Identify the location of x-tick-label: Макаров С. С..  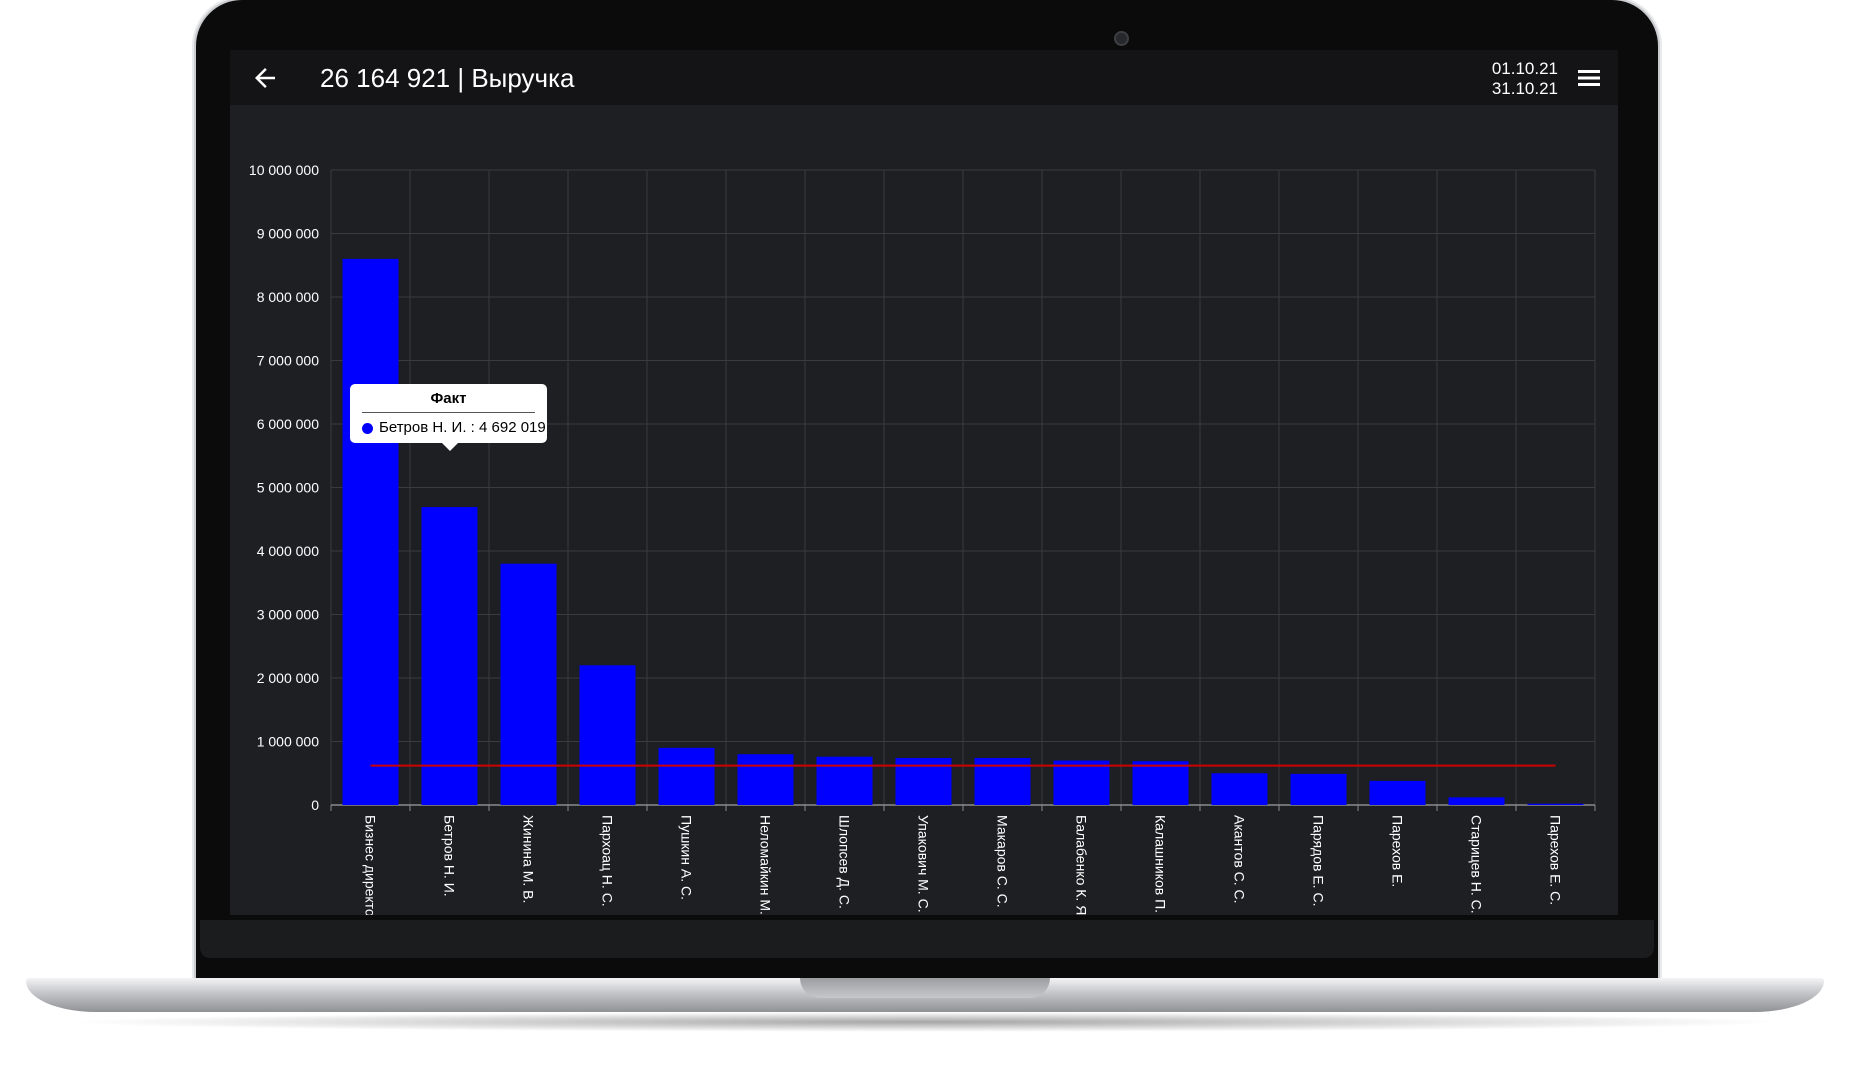
(1003, 861).